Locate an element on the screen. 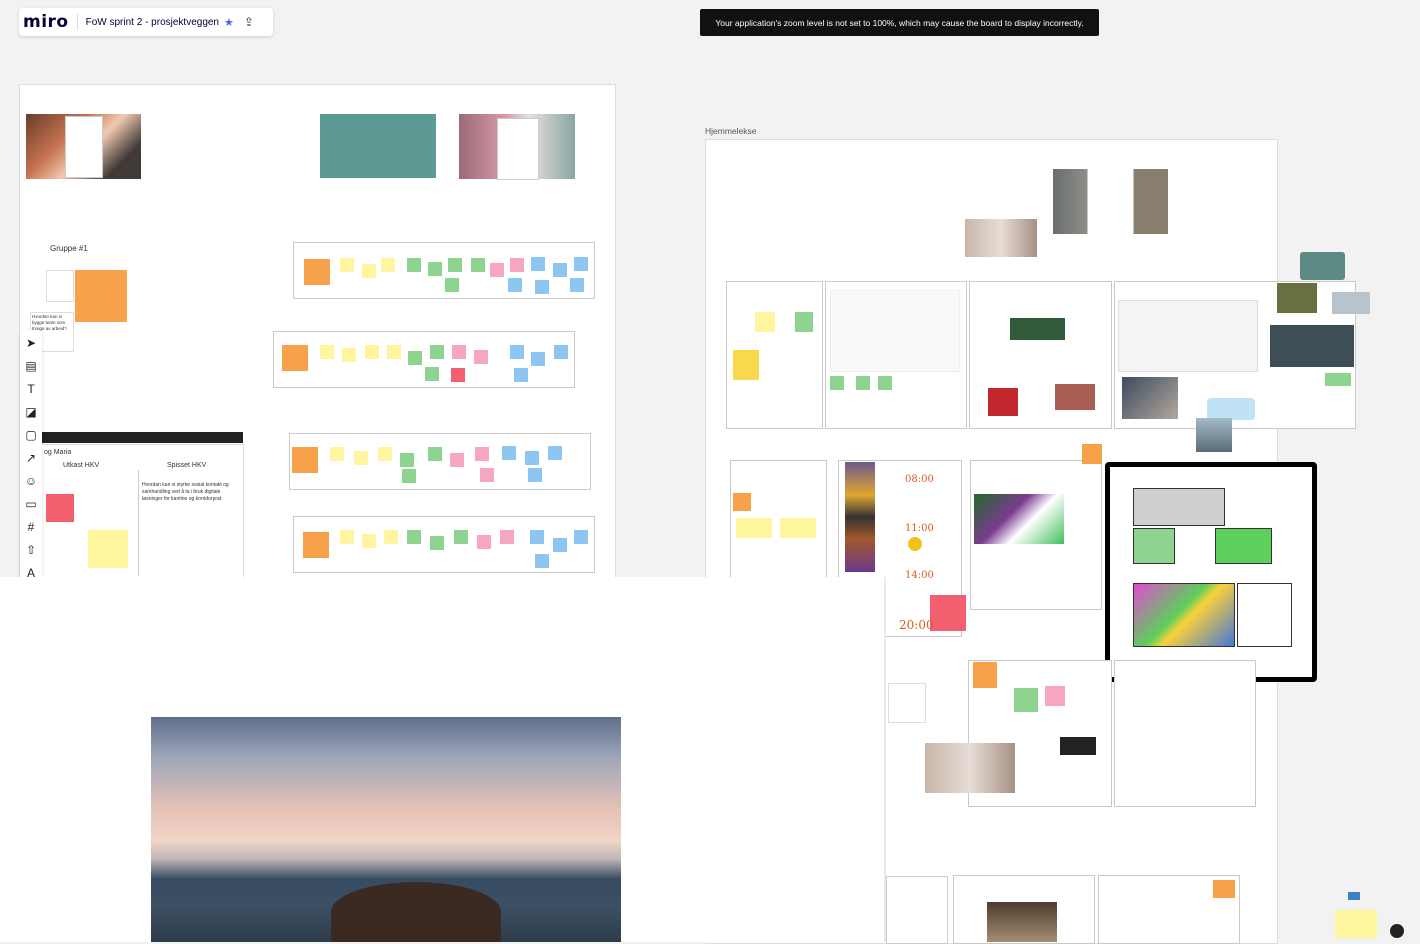 The height and width of the screenshot is (944, 1420). sticky-note-white is located at coordinates (60, 286).